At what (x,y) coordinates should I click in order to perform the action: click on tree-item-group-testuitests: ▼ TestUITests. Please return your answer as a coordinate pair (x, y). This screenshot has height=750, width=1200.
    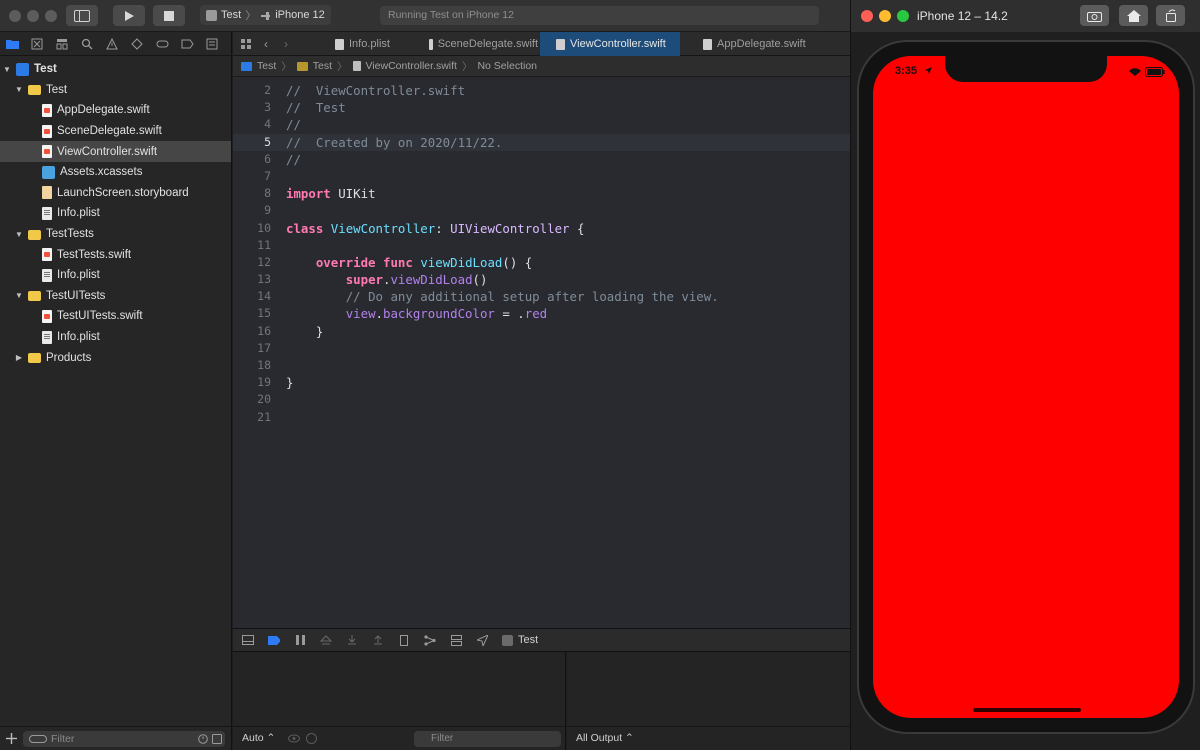
    Looking at the image, I should click on (115, 296).